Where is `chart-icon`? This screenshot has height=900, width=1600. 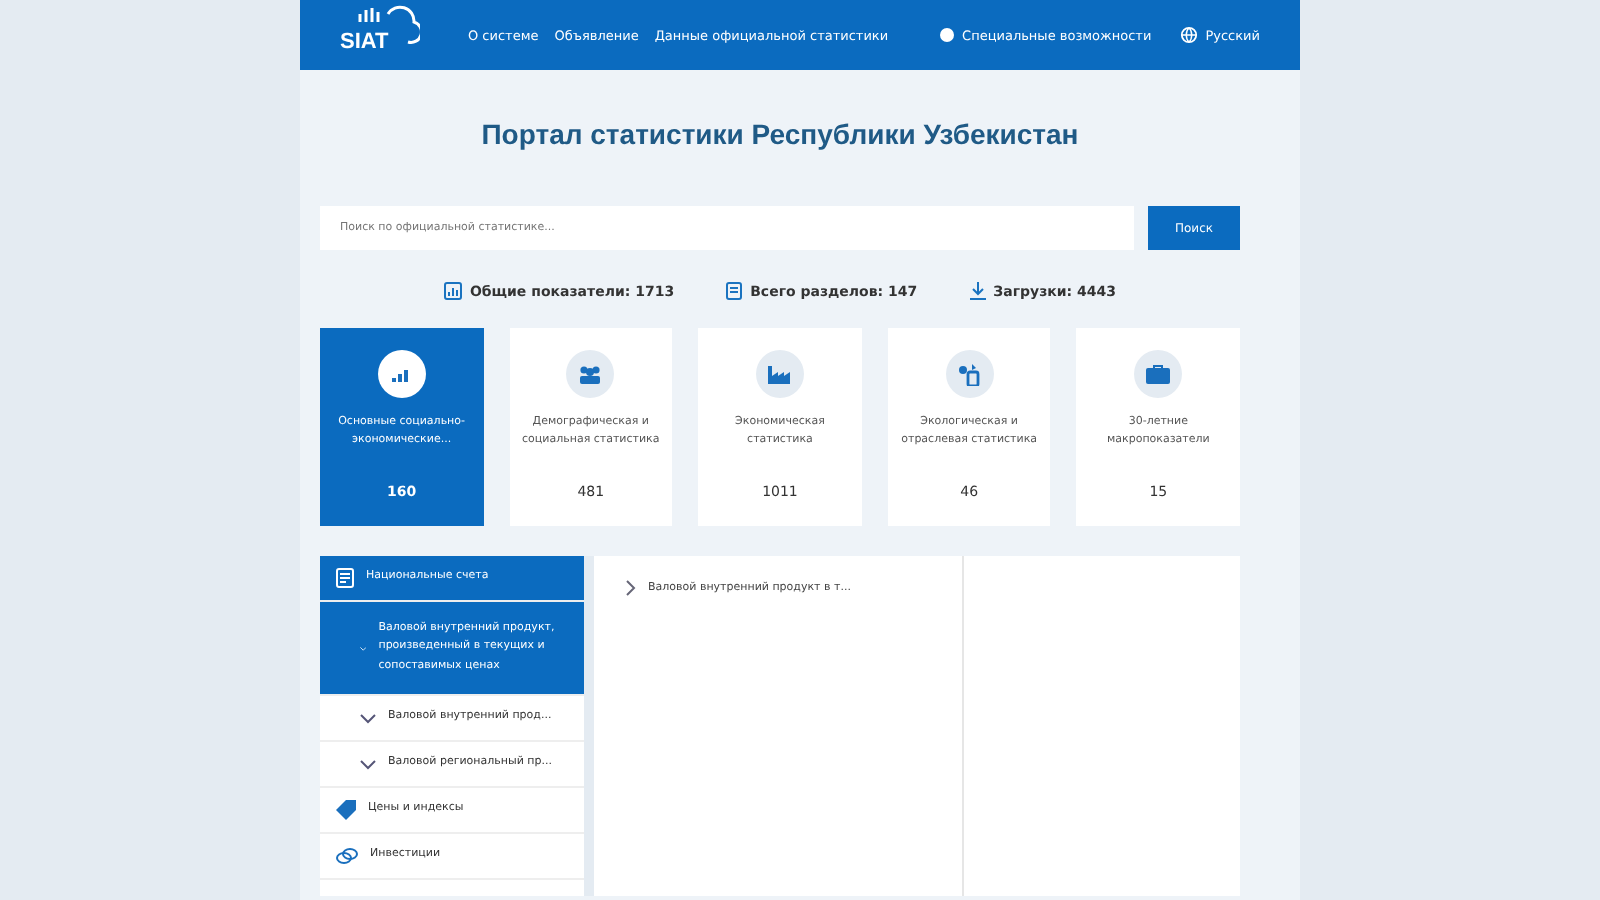 chart-icon is located at coordinates (452, 291).